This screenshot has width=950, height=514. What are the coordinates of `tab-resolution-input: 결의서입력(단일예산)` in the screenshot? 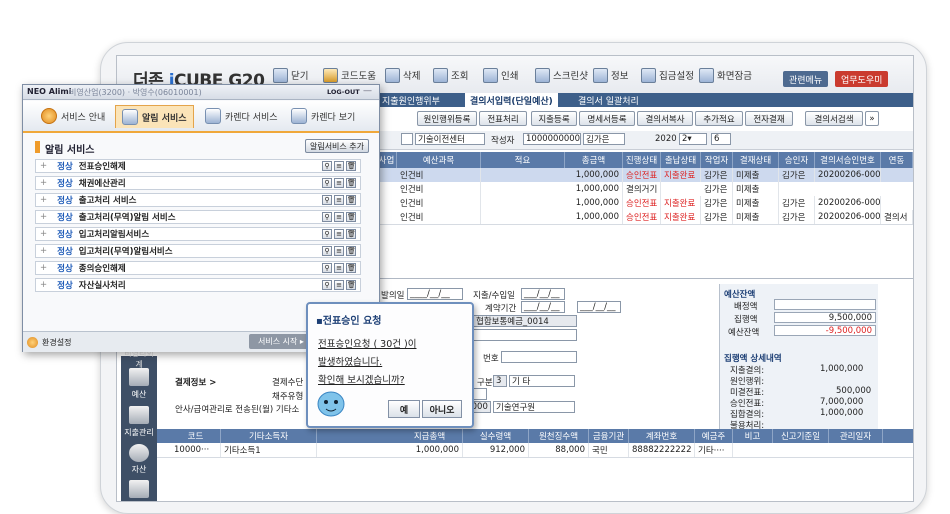 It's located at (511, 100).